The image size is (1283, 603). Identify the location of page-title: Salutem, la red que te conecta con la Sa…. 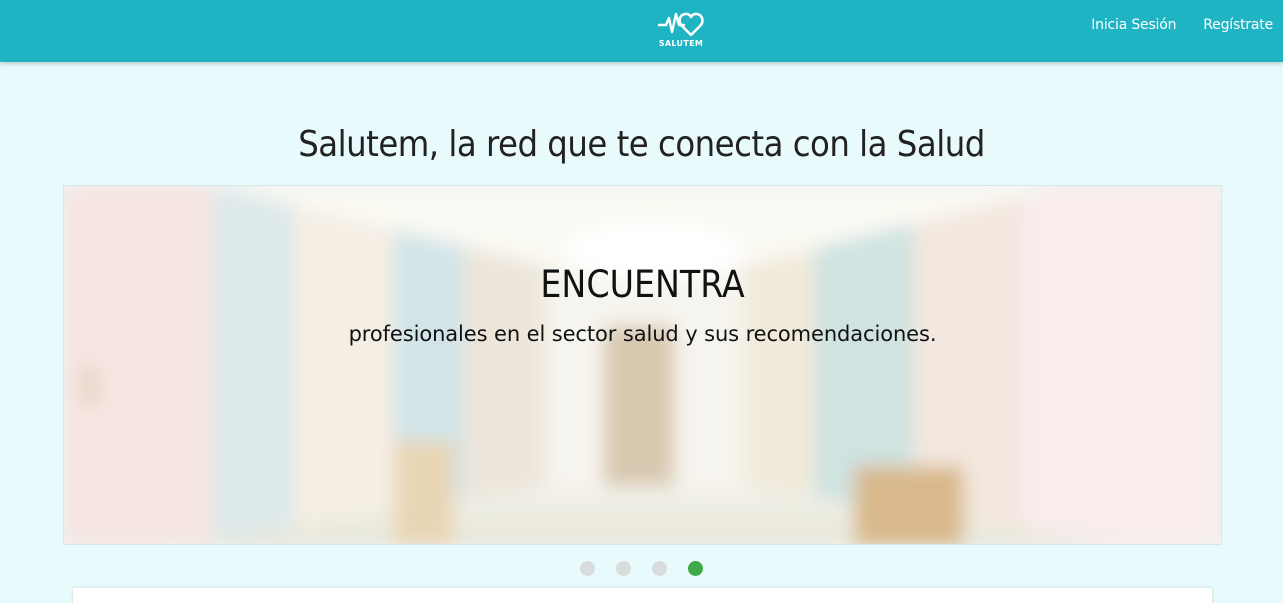
(641, 144).